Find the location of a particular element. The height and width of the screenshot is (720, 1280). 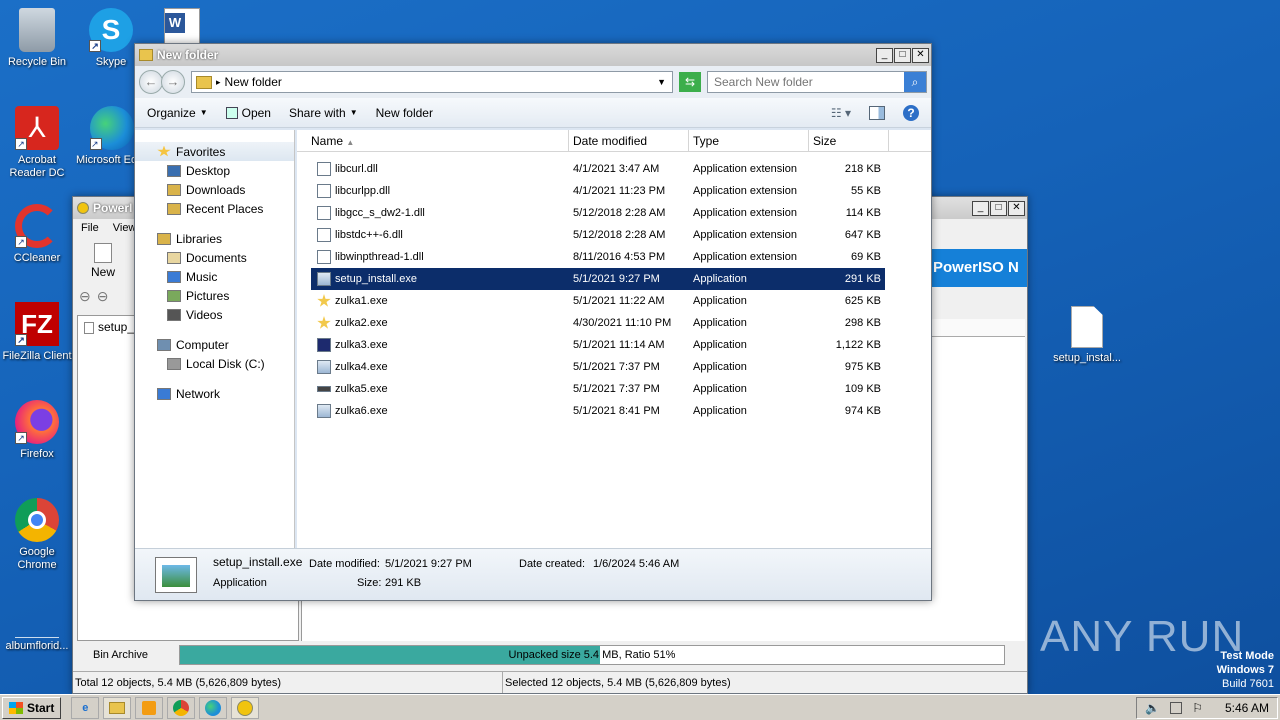

desktop-icon-chrome: Google Chrome is located at coordinates (37, 535).